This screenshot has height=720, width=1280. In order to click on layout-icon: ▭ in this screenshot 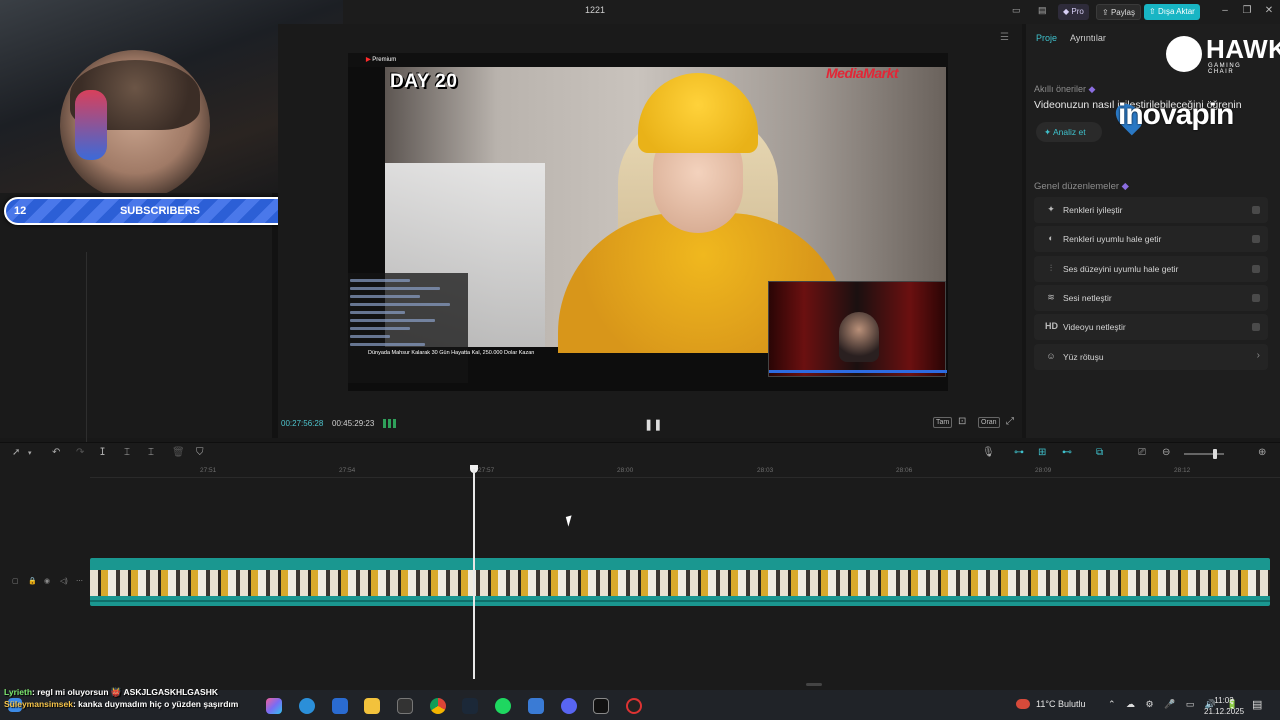, I will do `click(1016, 10)`.